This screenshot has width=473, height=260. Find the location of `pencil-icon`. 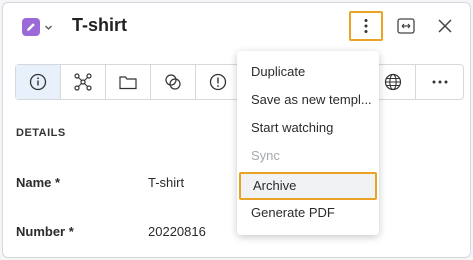

pencil-icon is located at coordinates (31, 27).